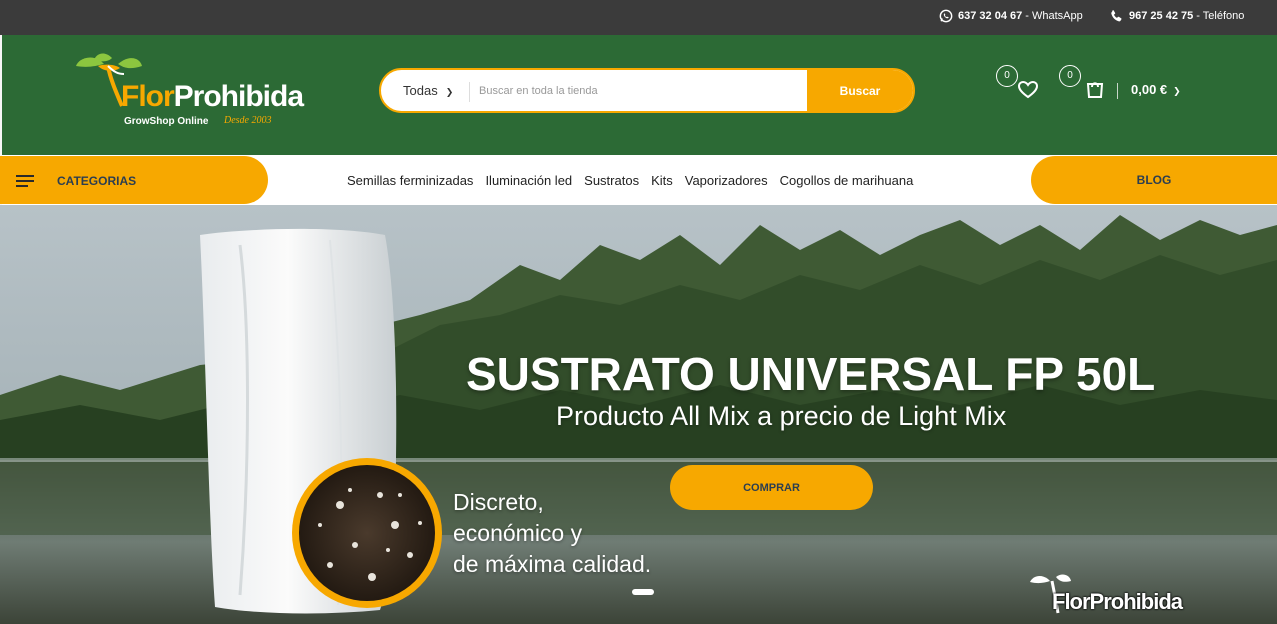 This screenshot has width=1277, height=624. Describe the element at coordinates (643, 592) in the screenshot. I see `slider-dot-active` at that location.